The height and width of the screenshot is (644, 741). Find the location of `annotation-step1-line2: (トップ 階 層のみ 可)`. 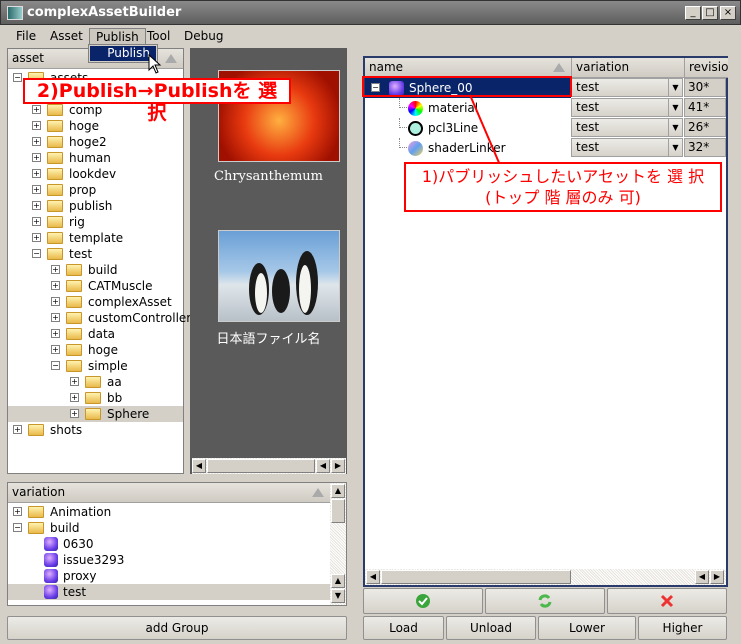

annotation-step1-line2: (トップ 階 層のみ 可) is located at coordinates (563, 197).